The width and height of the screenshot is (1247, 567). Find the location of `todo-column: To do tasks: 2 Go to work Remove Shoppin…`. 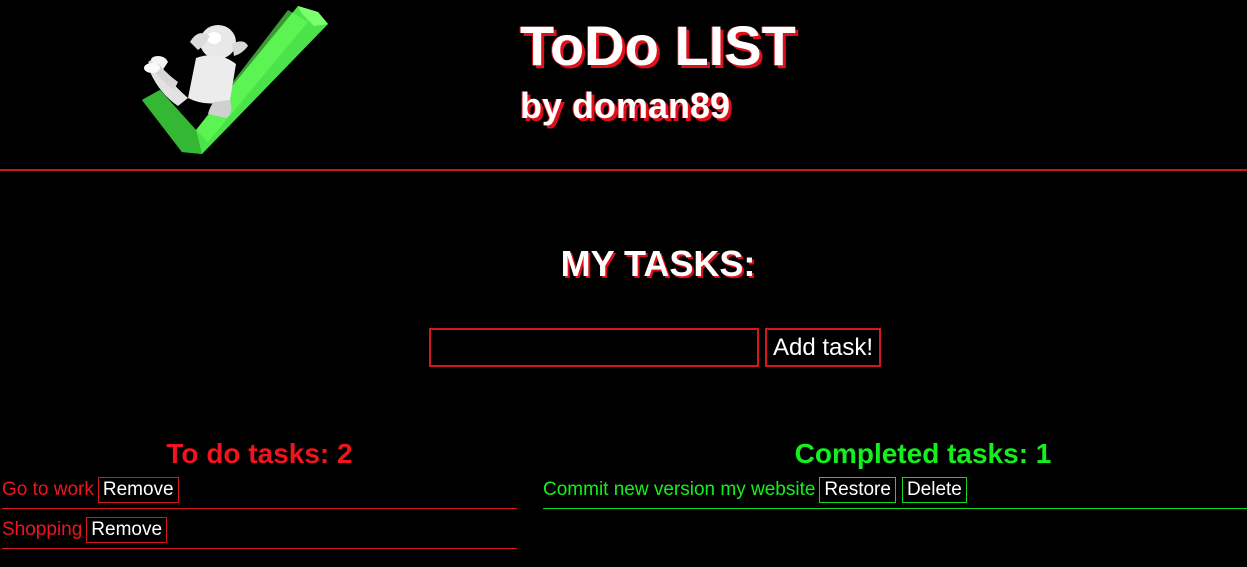

todo-column: To do tasks: 2 Go to work Remove Shoppin… is located at coordinates (259, 494).